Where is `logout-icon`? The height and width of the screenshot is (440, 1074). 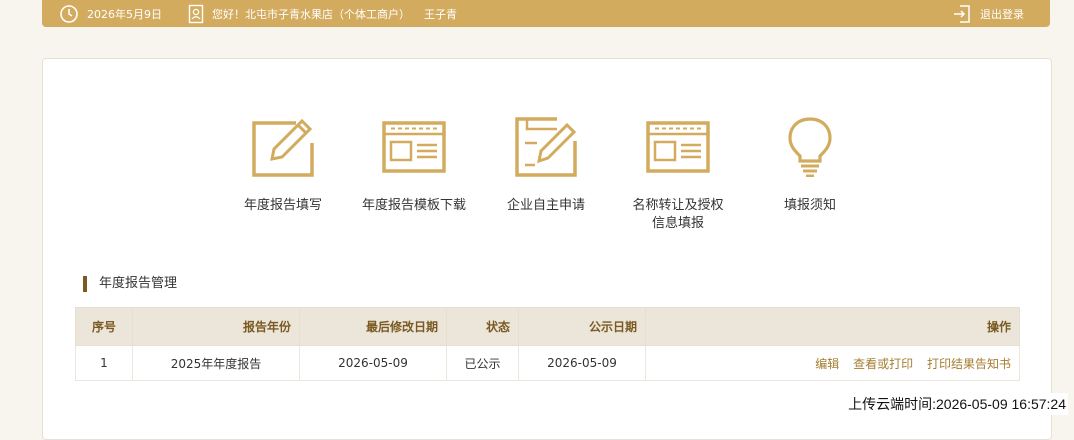 logout-icon is located at coordinates (962, 13).